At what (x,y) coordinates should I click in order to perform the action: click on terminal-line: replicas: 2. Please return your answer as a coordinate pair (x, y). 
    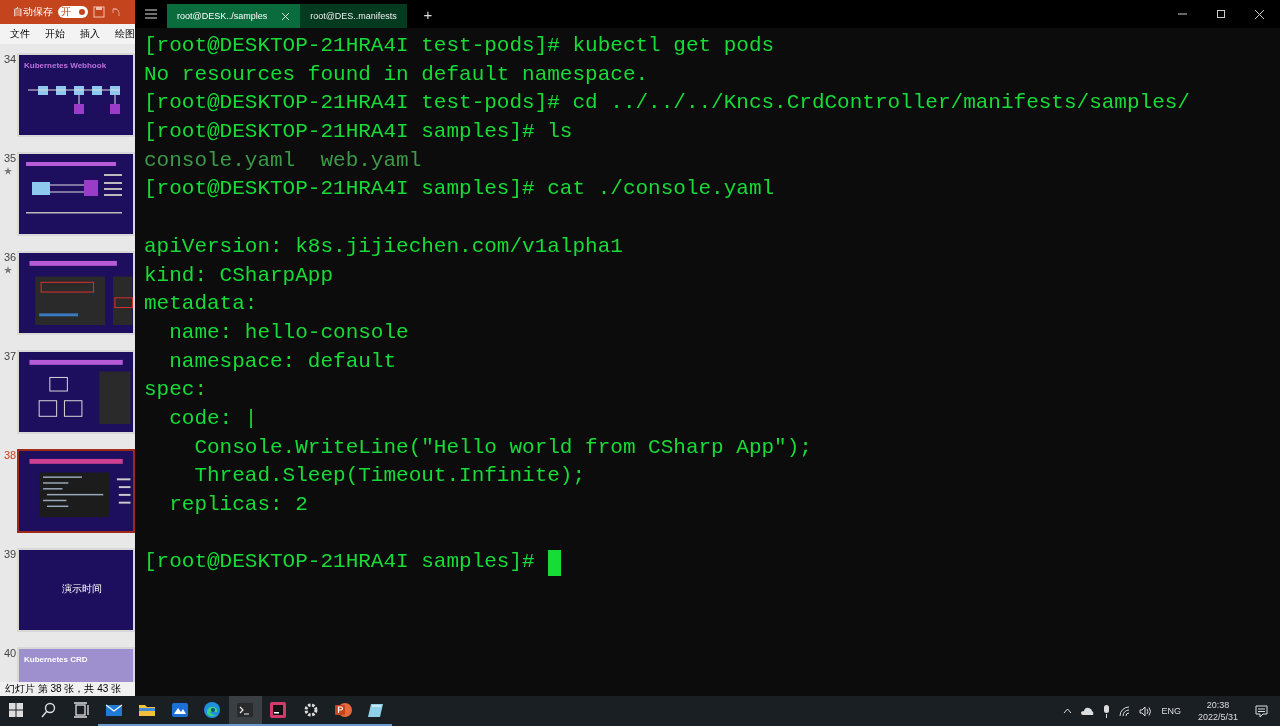
    Looking at the image, I should click on (238, 505).